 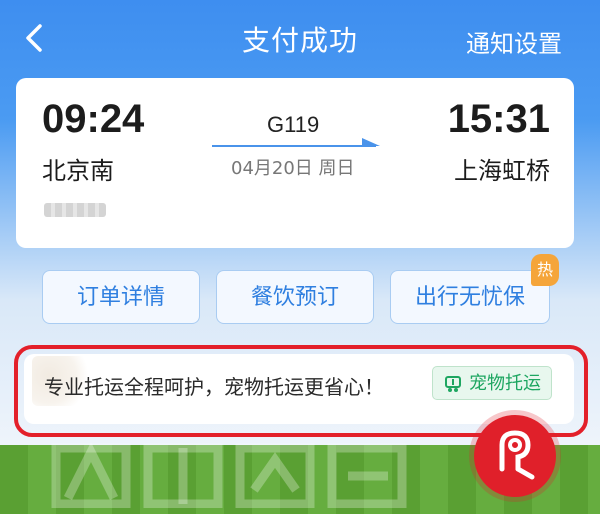 What do you see at coordinates (121, 297) in the screenshot?
I see `order-details-button: 订单详情` at bounding box center [121, 297].